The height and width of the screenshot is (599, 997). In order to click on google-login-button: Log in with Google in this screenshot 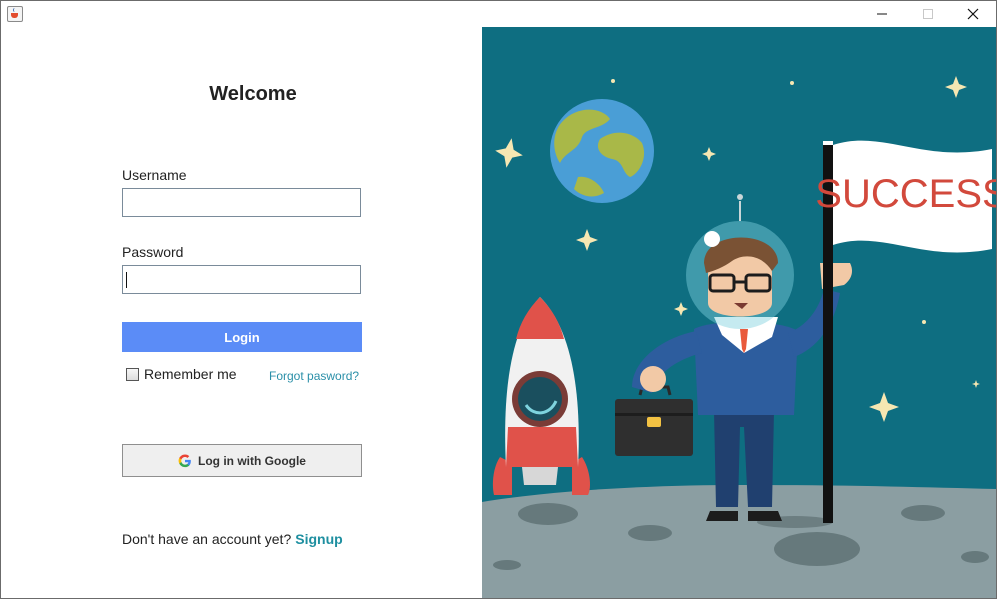, I will do `click(242, 460)`.